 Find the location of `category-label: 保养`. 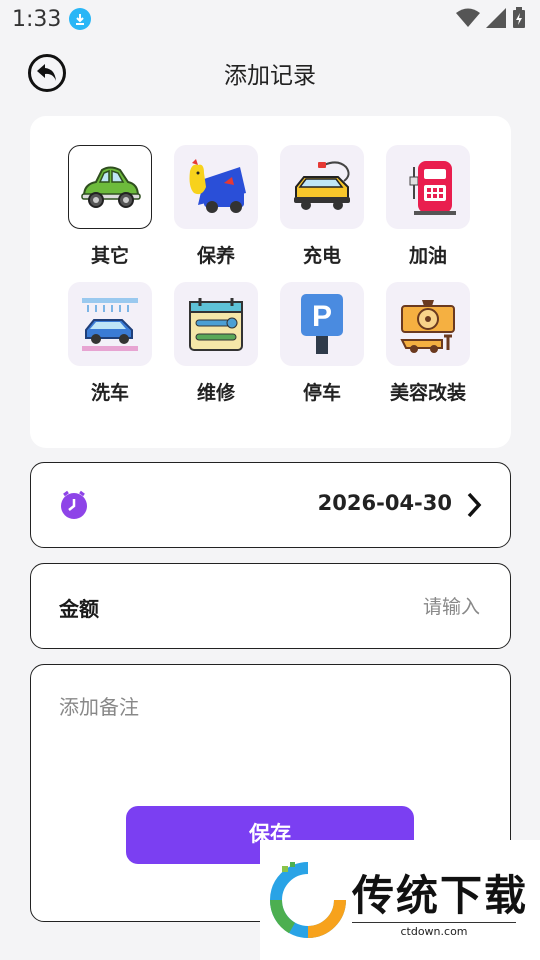

category-label: 保养 is located at coordinates (215, 256).